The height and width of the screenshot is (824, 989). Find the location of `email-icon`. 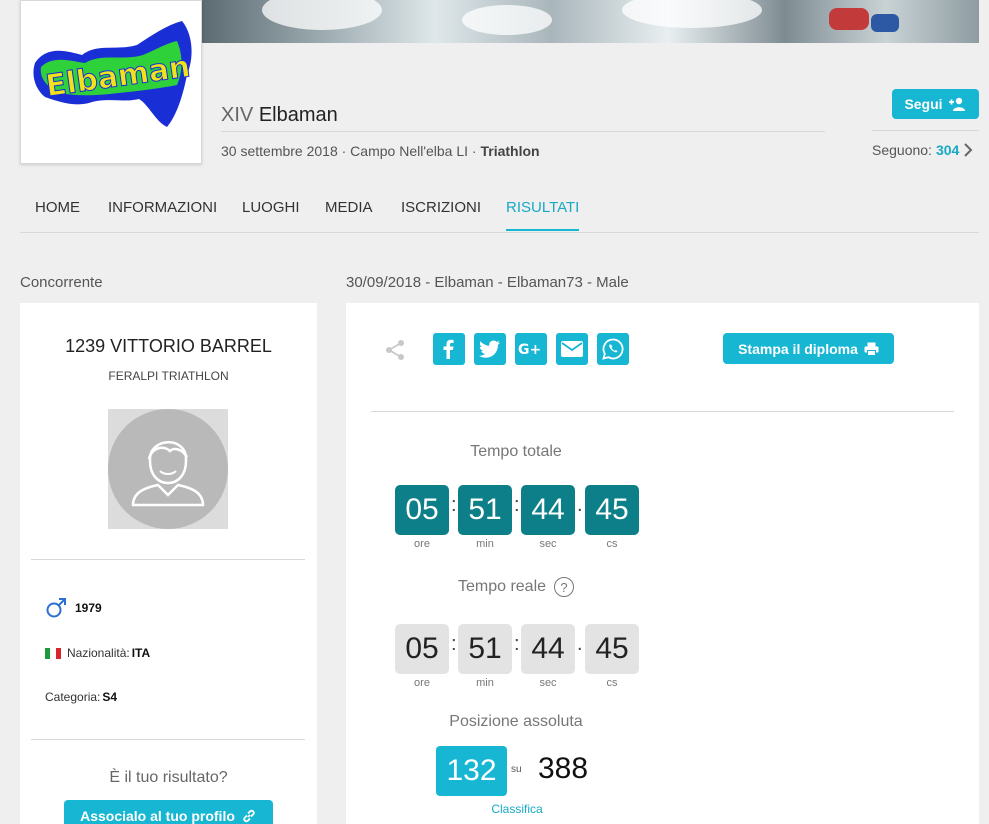

email-icon is located at coordinates (572, 349).